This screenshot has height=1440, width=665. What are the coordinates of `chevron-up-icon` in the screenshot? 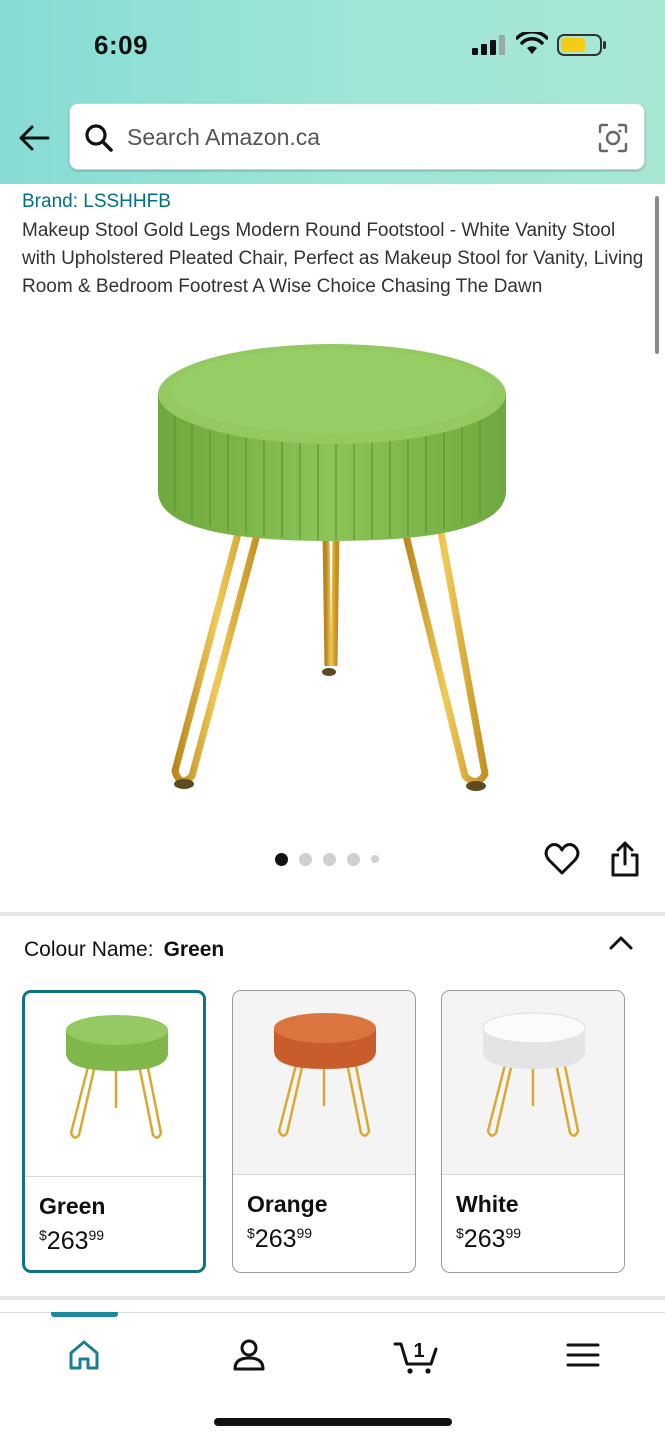 It's located at (621, 943).